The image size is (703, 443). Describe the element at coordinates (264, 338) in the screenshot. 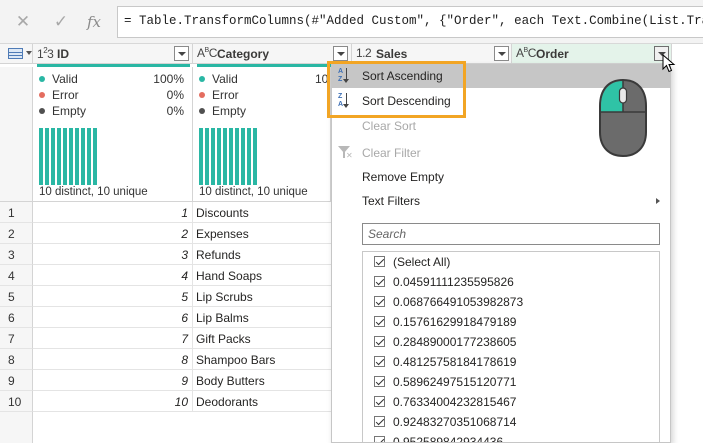

I see `cell-category: Gift Packs` at that location.